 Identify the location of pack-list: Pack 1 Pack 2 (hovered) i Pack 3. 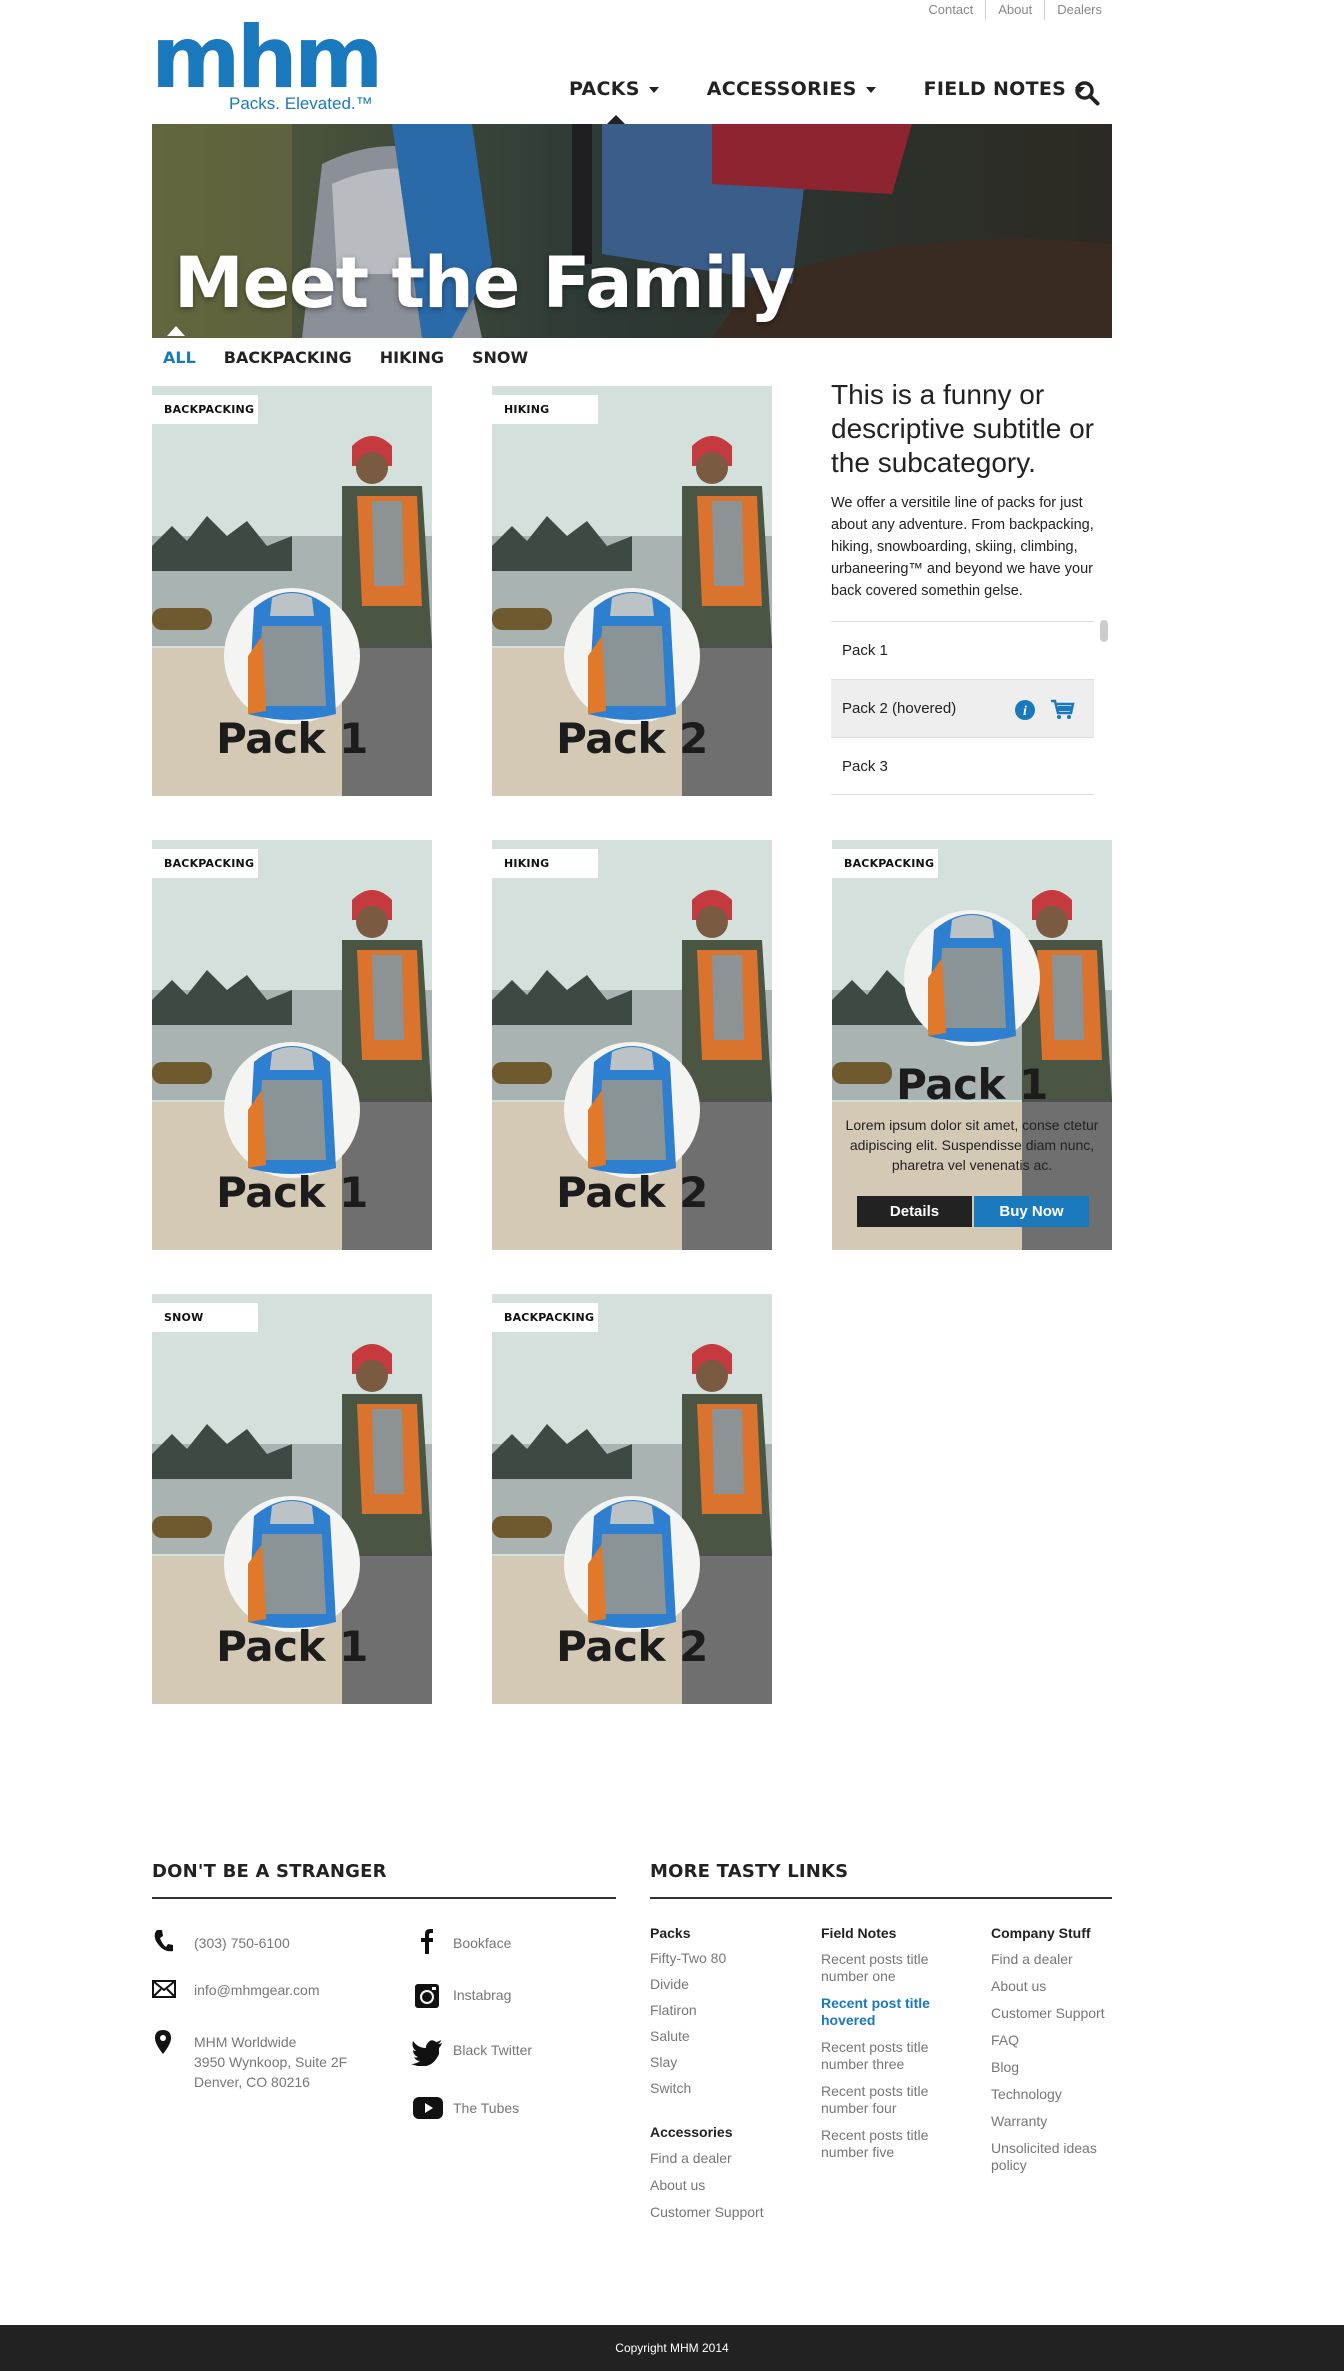
(962, 708).